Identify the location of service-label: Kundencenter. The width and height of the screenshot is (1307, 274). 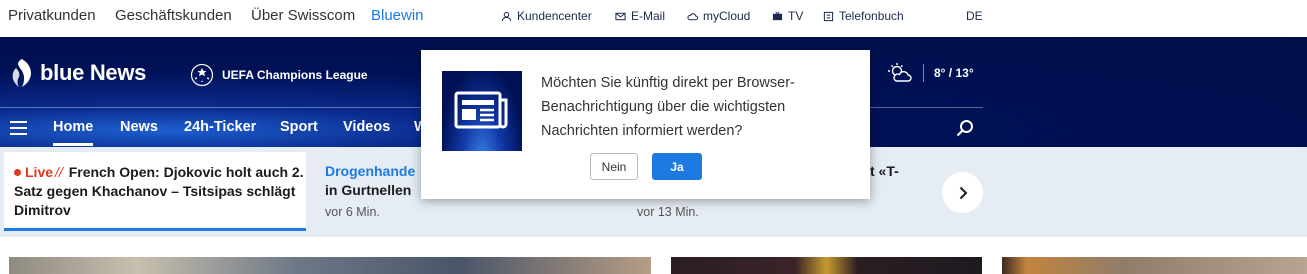
(554, 16).